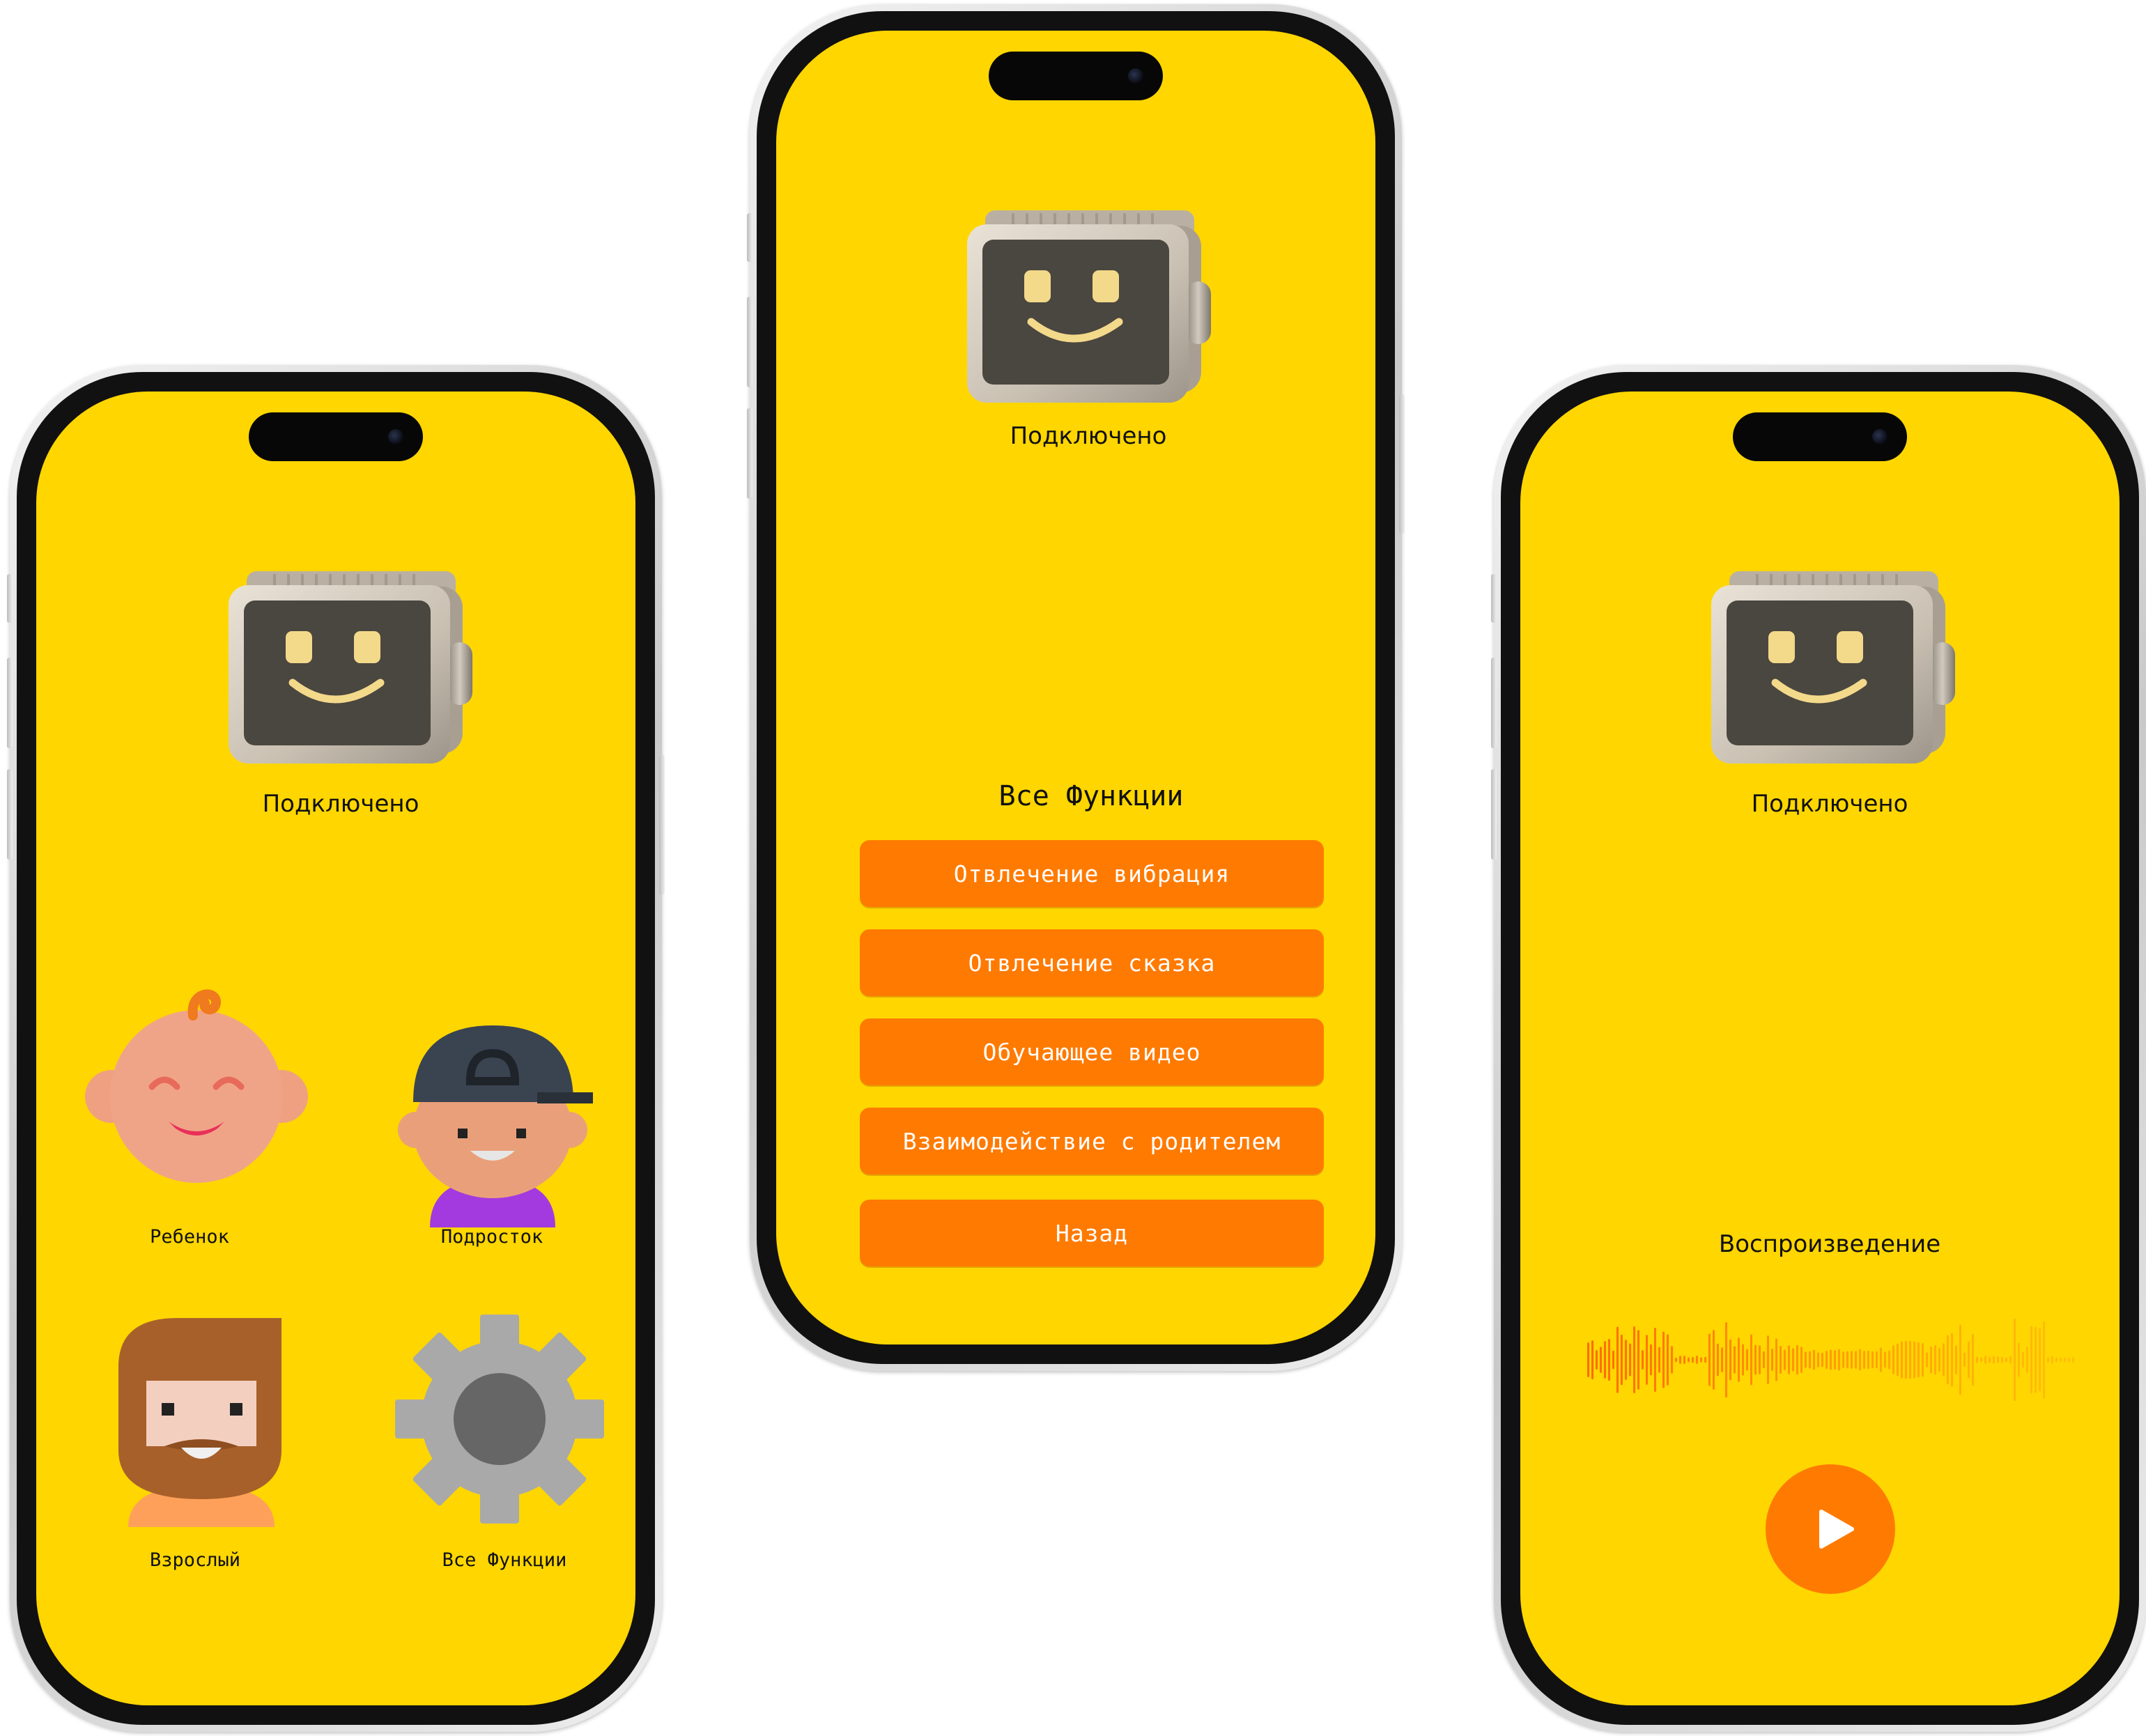 The height and width of the screenshot is (1736, 2146). What do you see at coordinates (495, 1126) in the screenshot?
I see `teen-face-icon` at bounding box center [495, 1126].